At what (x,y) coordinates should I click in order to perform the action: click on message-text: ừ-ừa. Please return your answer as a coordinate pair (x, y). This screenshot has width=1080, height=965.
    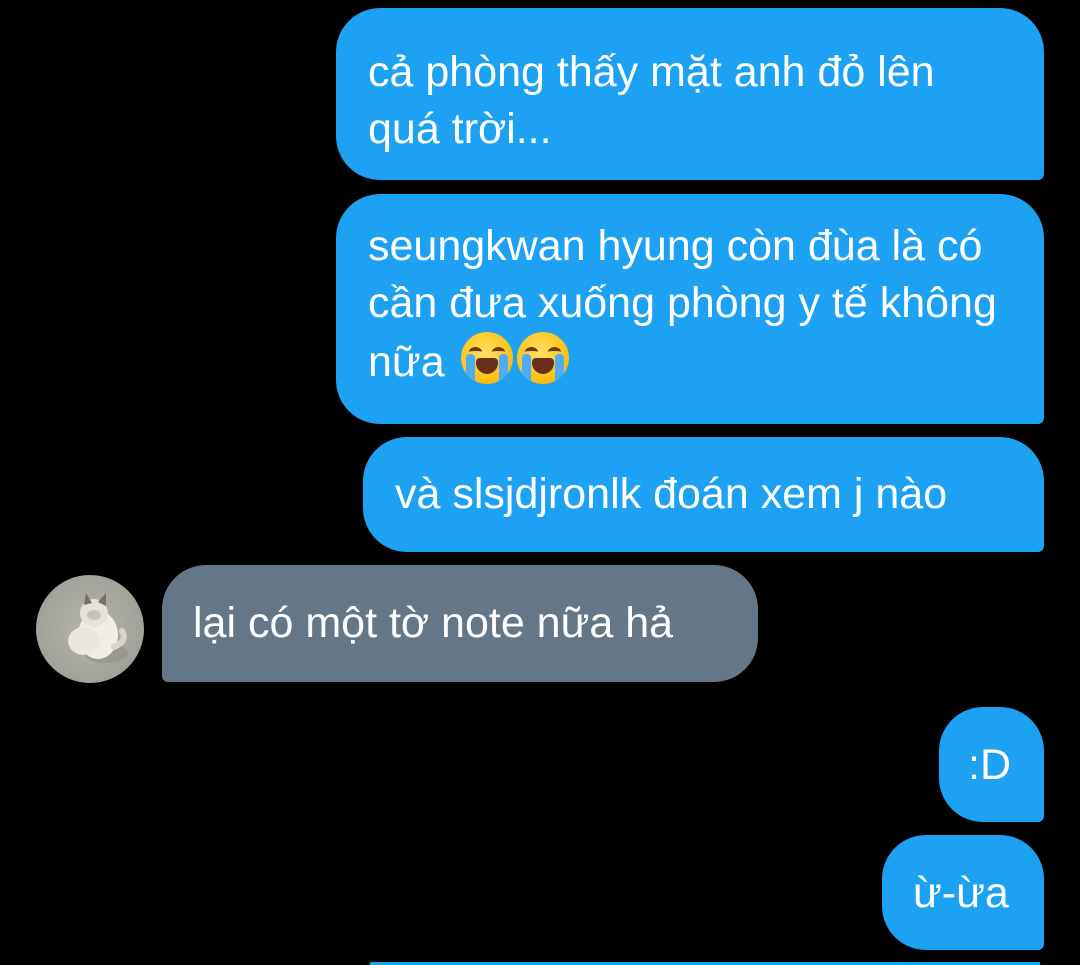
    Looking at the image, I should click on (961, 893).